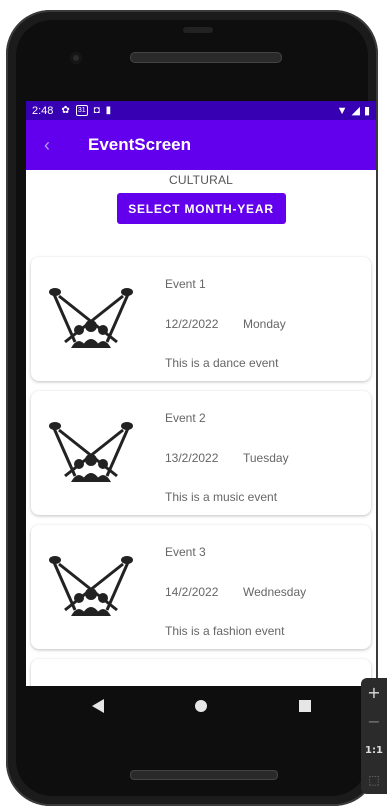 The width and height of the screenshot is (387, 808). I want to click on category-label: CULTURAL, so click(201, 180).